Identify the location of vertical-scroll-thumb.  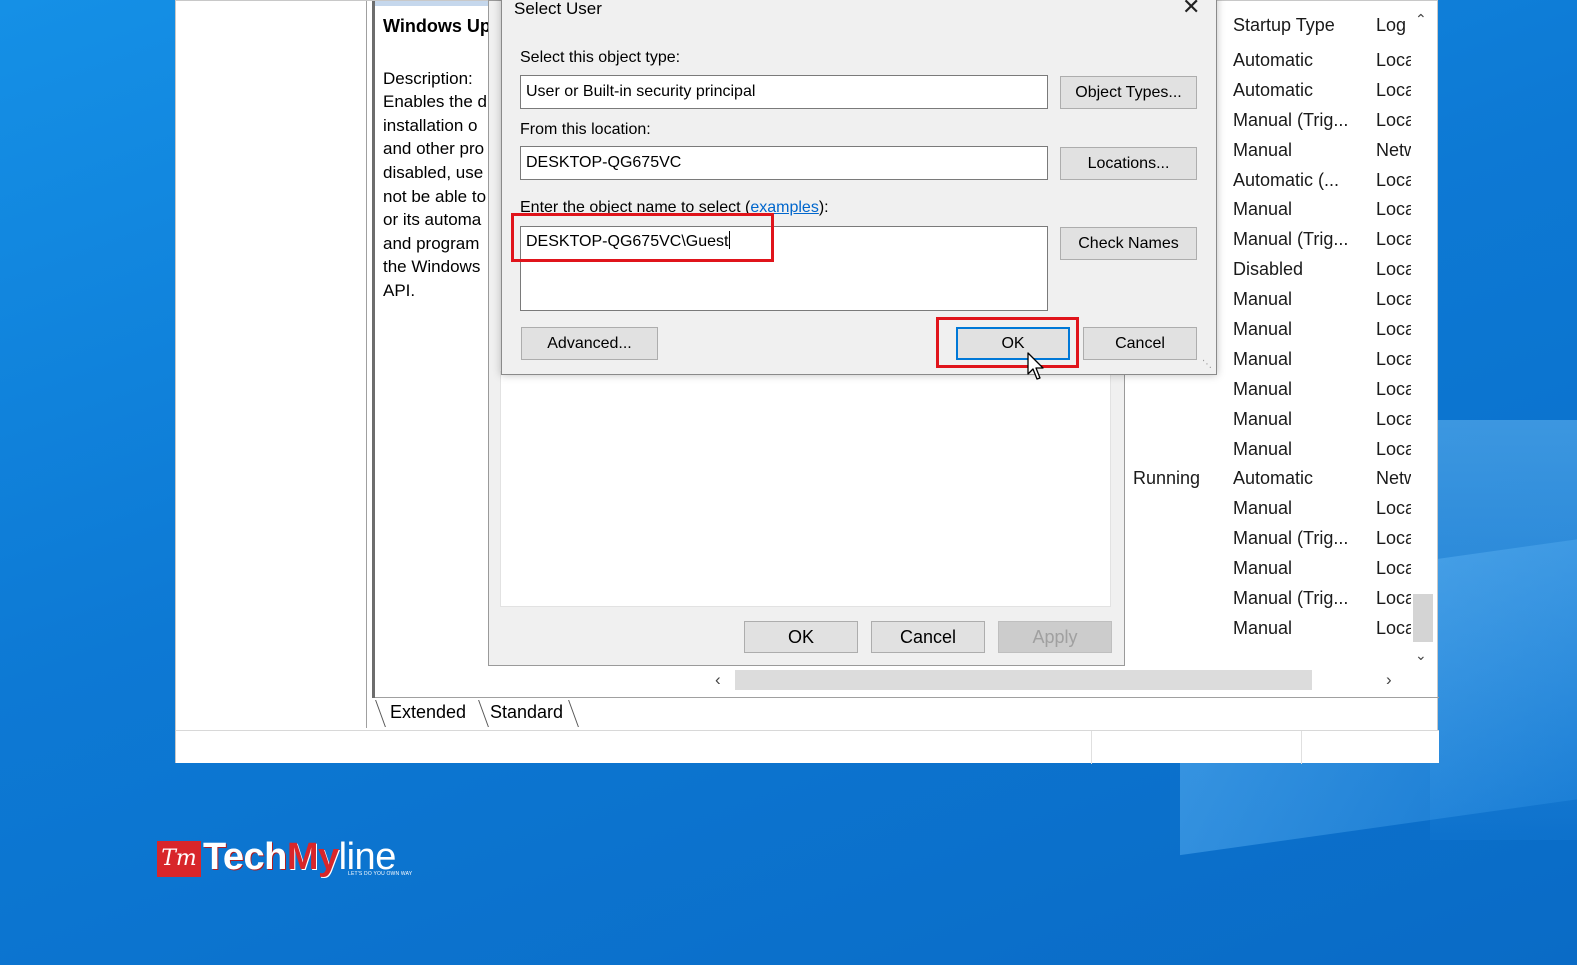
(1423, 618).